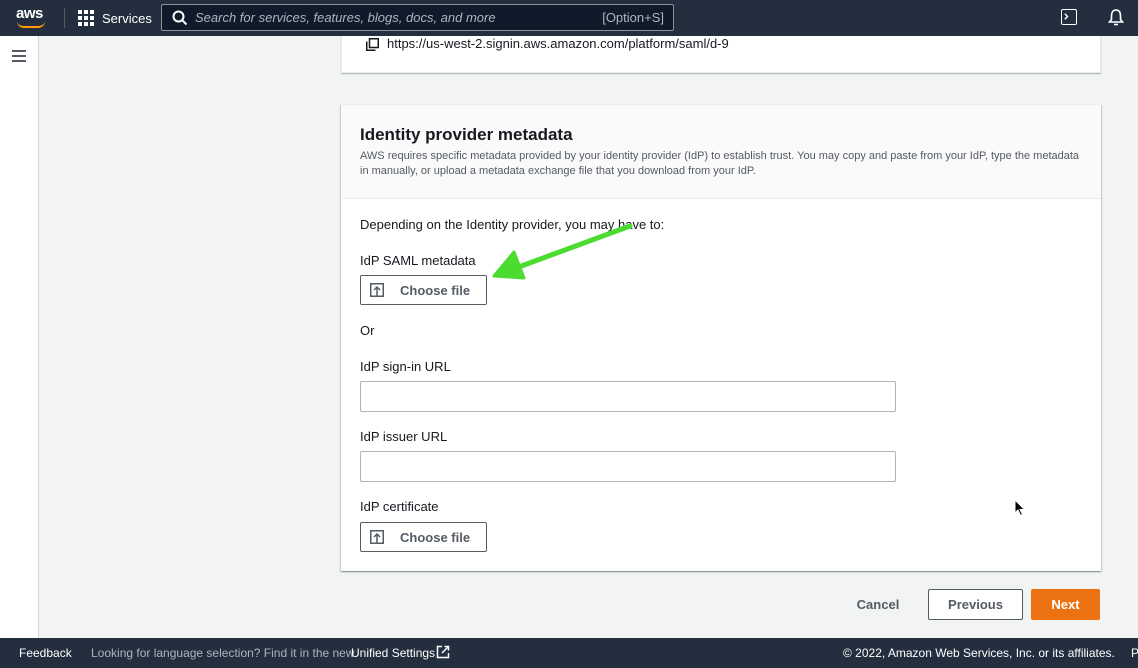 This screenshot has height=668, width=1138. I want to click on nav-divider, so click(64, 18).